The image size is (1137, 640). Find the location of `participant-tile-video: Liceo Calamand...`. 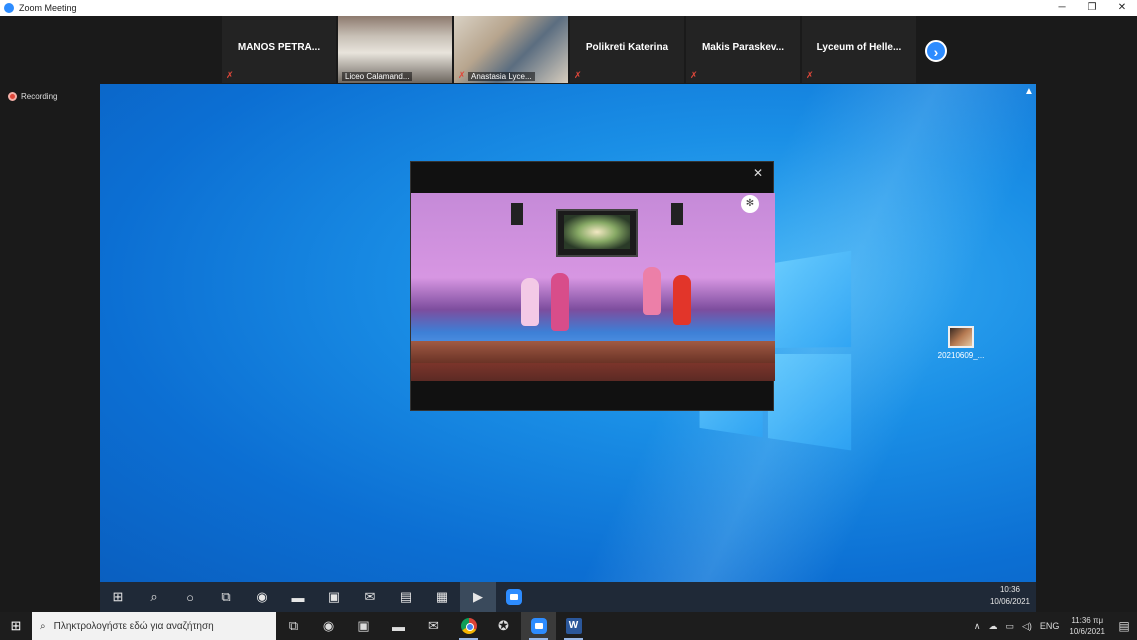

participant-tile-video: Liceo Calamand... is located at coordinates (395, 49).